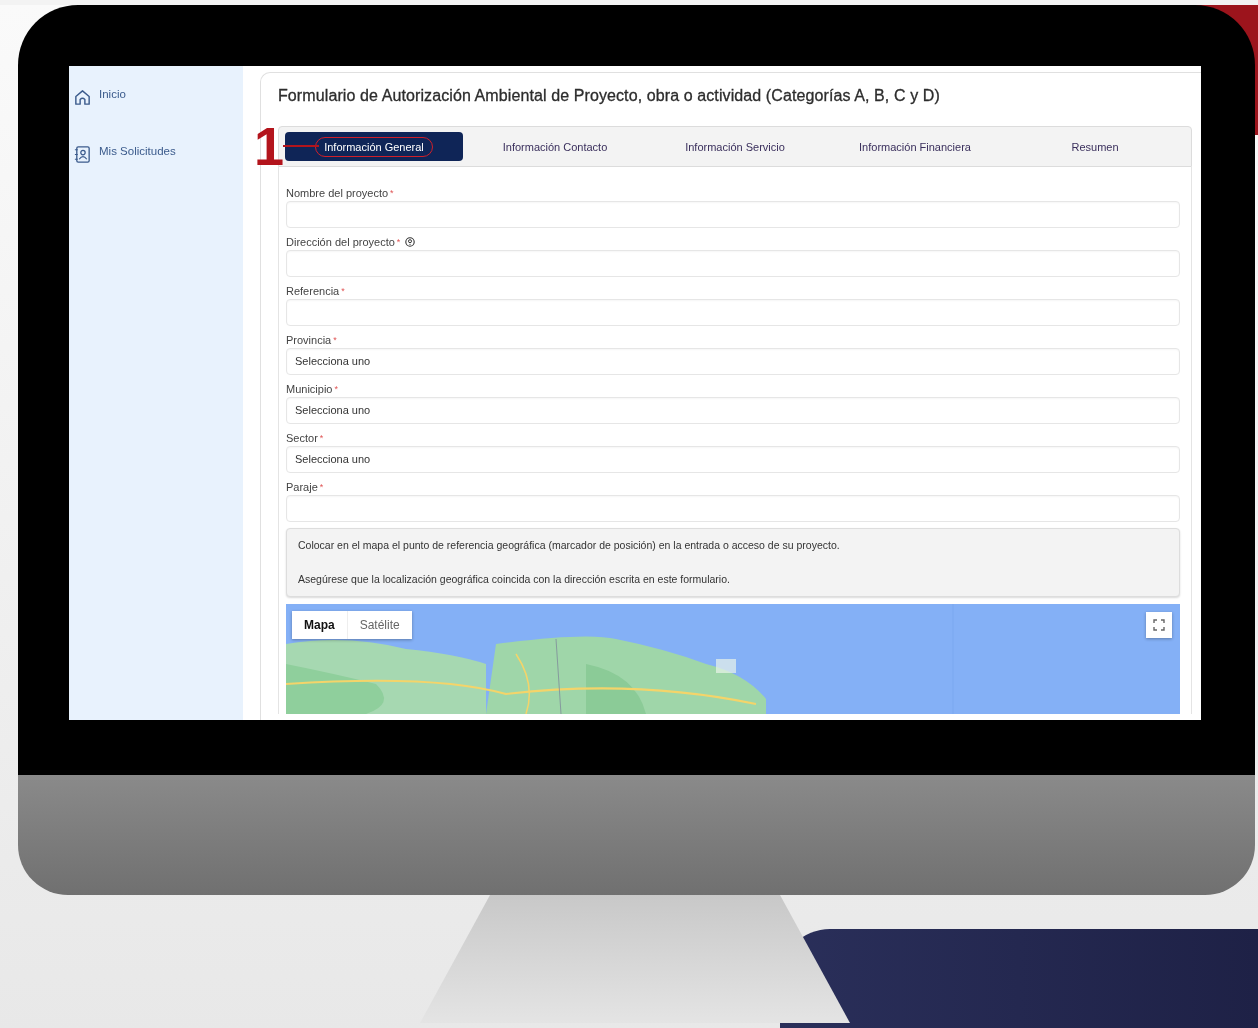  Describe the element at coordinates (343, 242) in the screenshot. I see `field-label: Dirección del proyecto *` at that location.